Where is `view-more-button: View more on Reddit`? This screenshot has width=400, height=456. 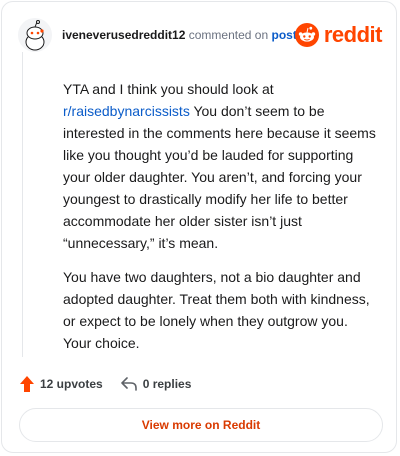 view-more-button: View more on Reddit is located at coordinates (201, 425).